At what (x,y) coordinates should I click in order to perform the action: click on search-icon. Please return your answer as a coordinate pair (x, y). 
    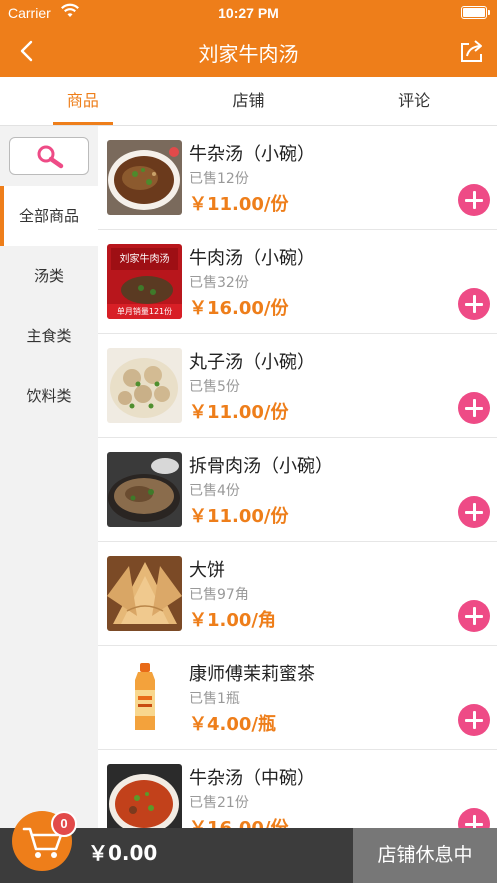
    Looking at the image, I should click on (50, 157).